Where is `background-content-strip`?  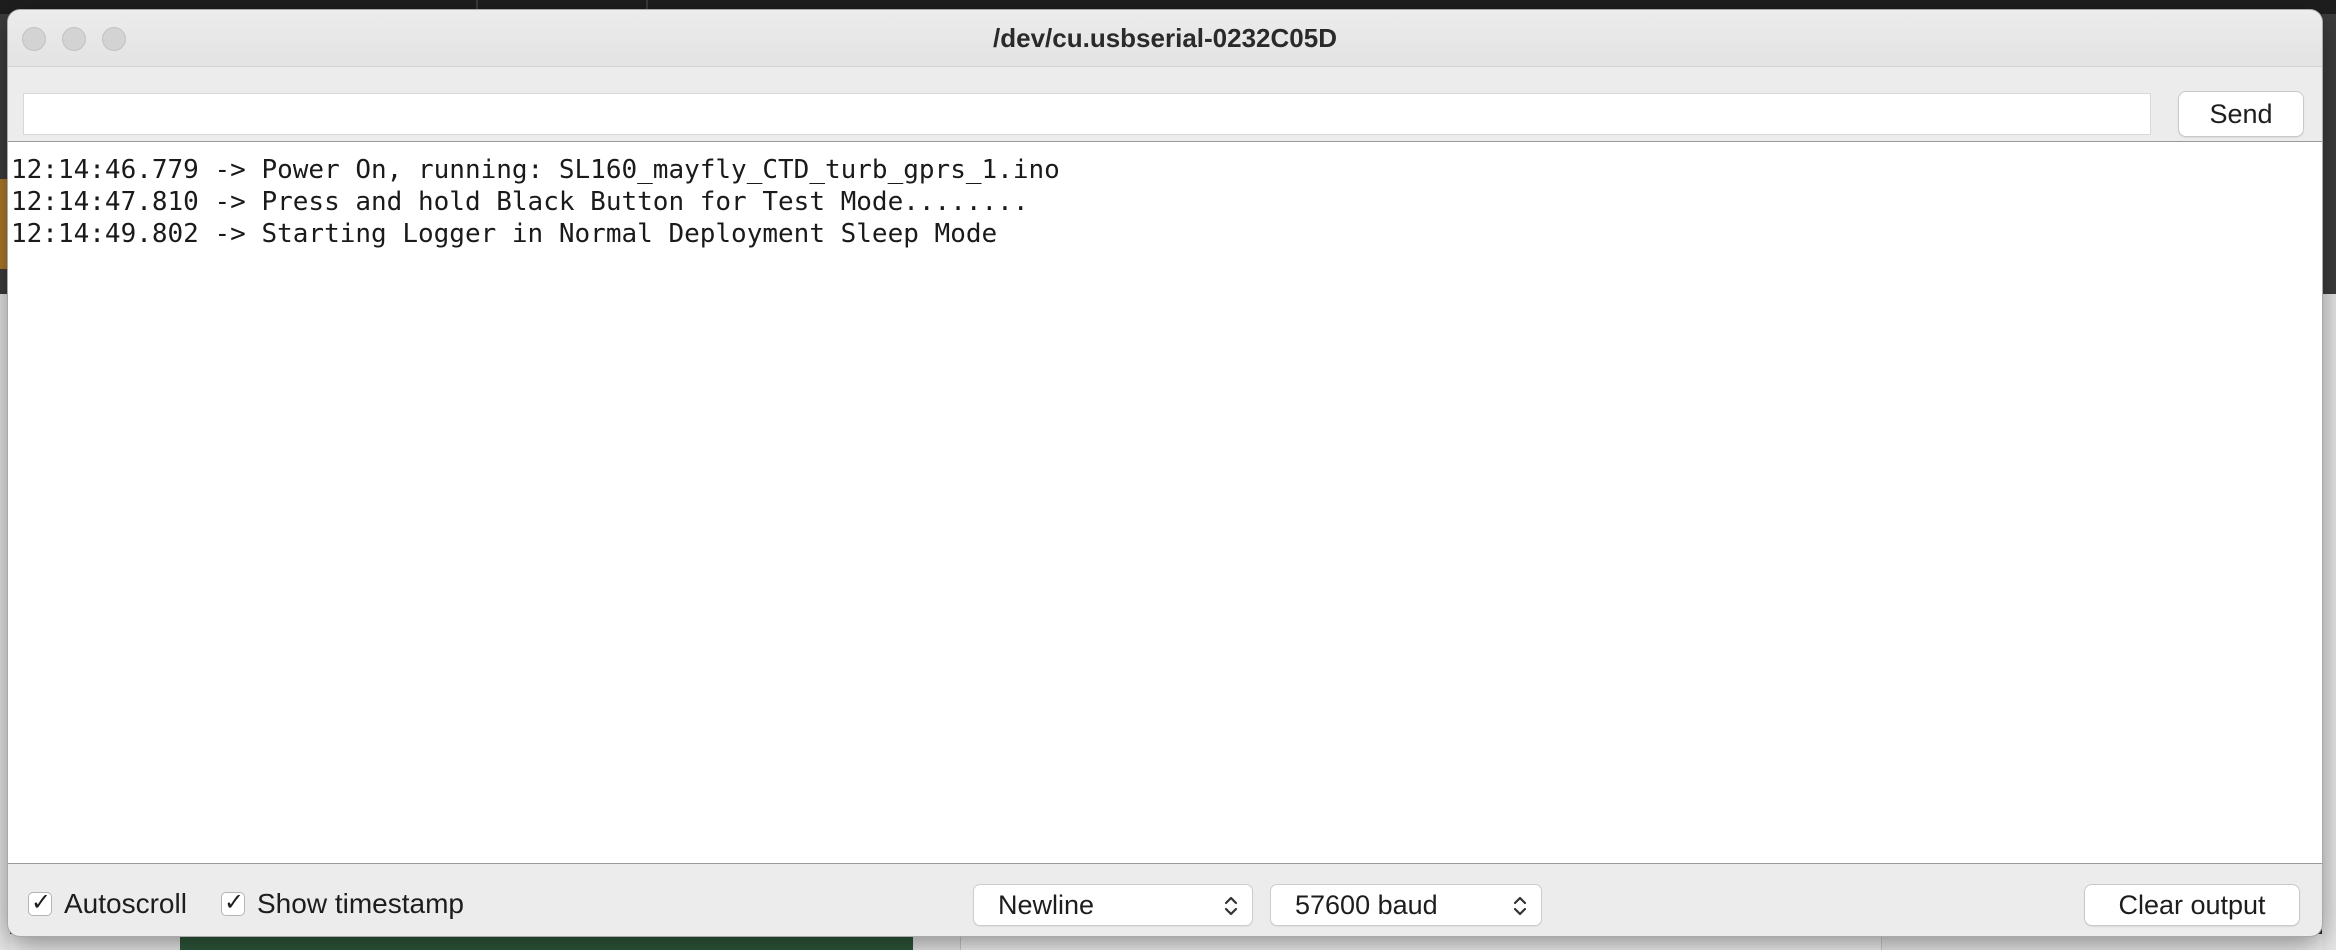
background-content-strip is located at coordinates (2329, 622).